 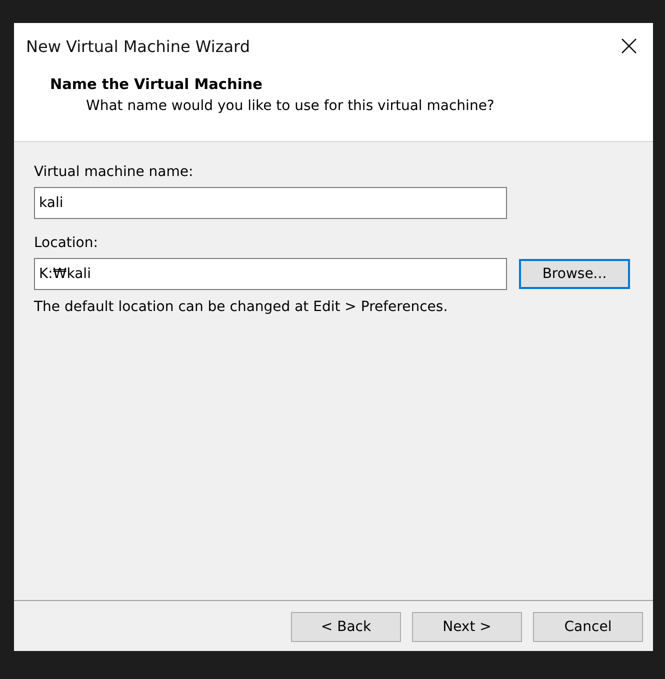 I want to click on input-field: kali, so click(x=270, y=203).